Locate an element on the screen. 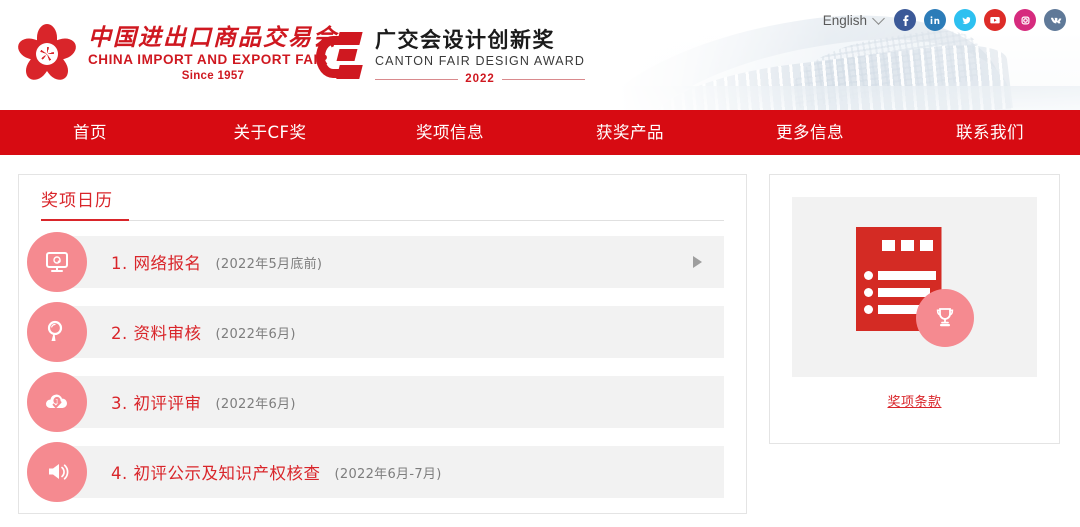  calendar-row: 1 3. 初评评审 (2022年6月) is located at coordinates (375, 402).